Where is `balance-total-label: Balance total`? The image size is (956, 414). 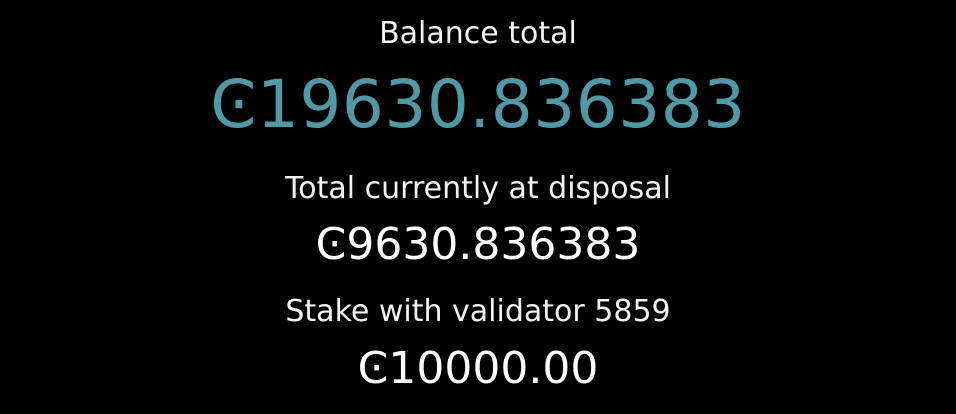 balance-total-label: Balance total is located at coordinates (478, 33).